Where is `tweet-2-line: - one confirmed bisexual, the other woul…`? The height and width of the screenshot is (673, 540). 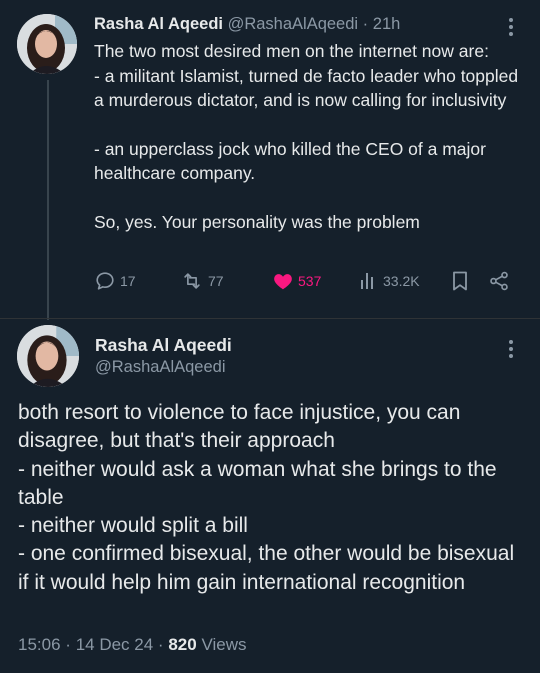
tweet-2-line: - one confirmed bisexual, the other woul… is located at coordinates (266, 568).